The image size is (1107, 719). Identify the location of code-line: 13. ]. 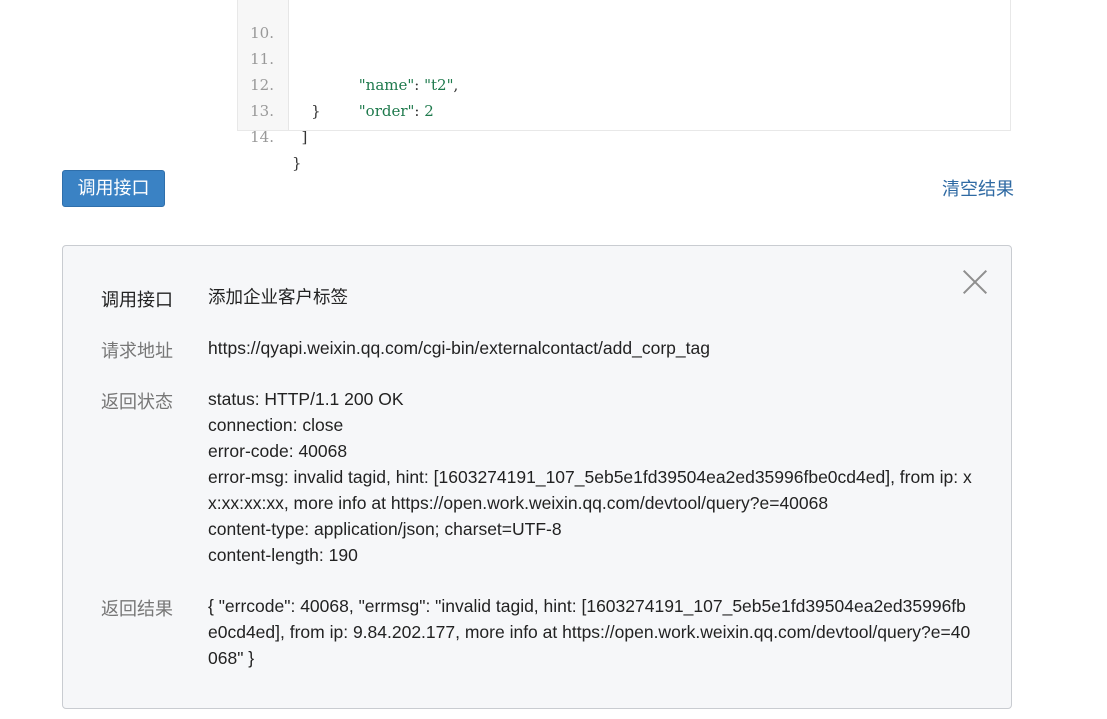
(272, 109).